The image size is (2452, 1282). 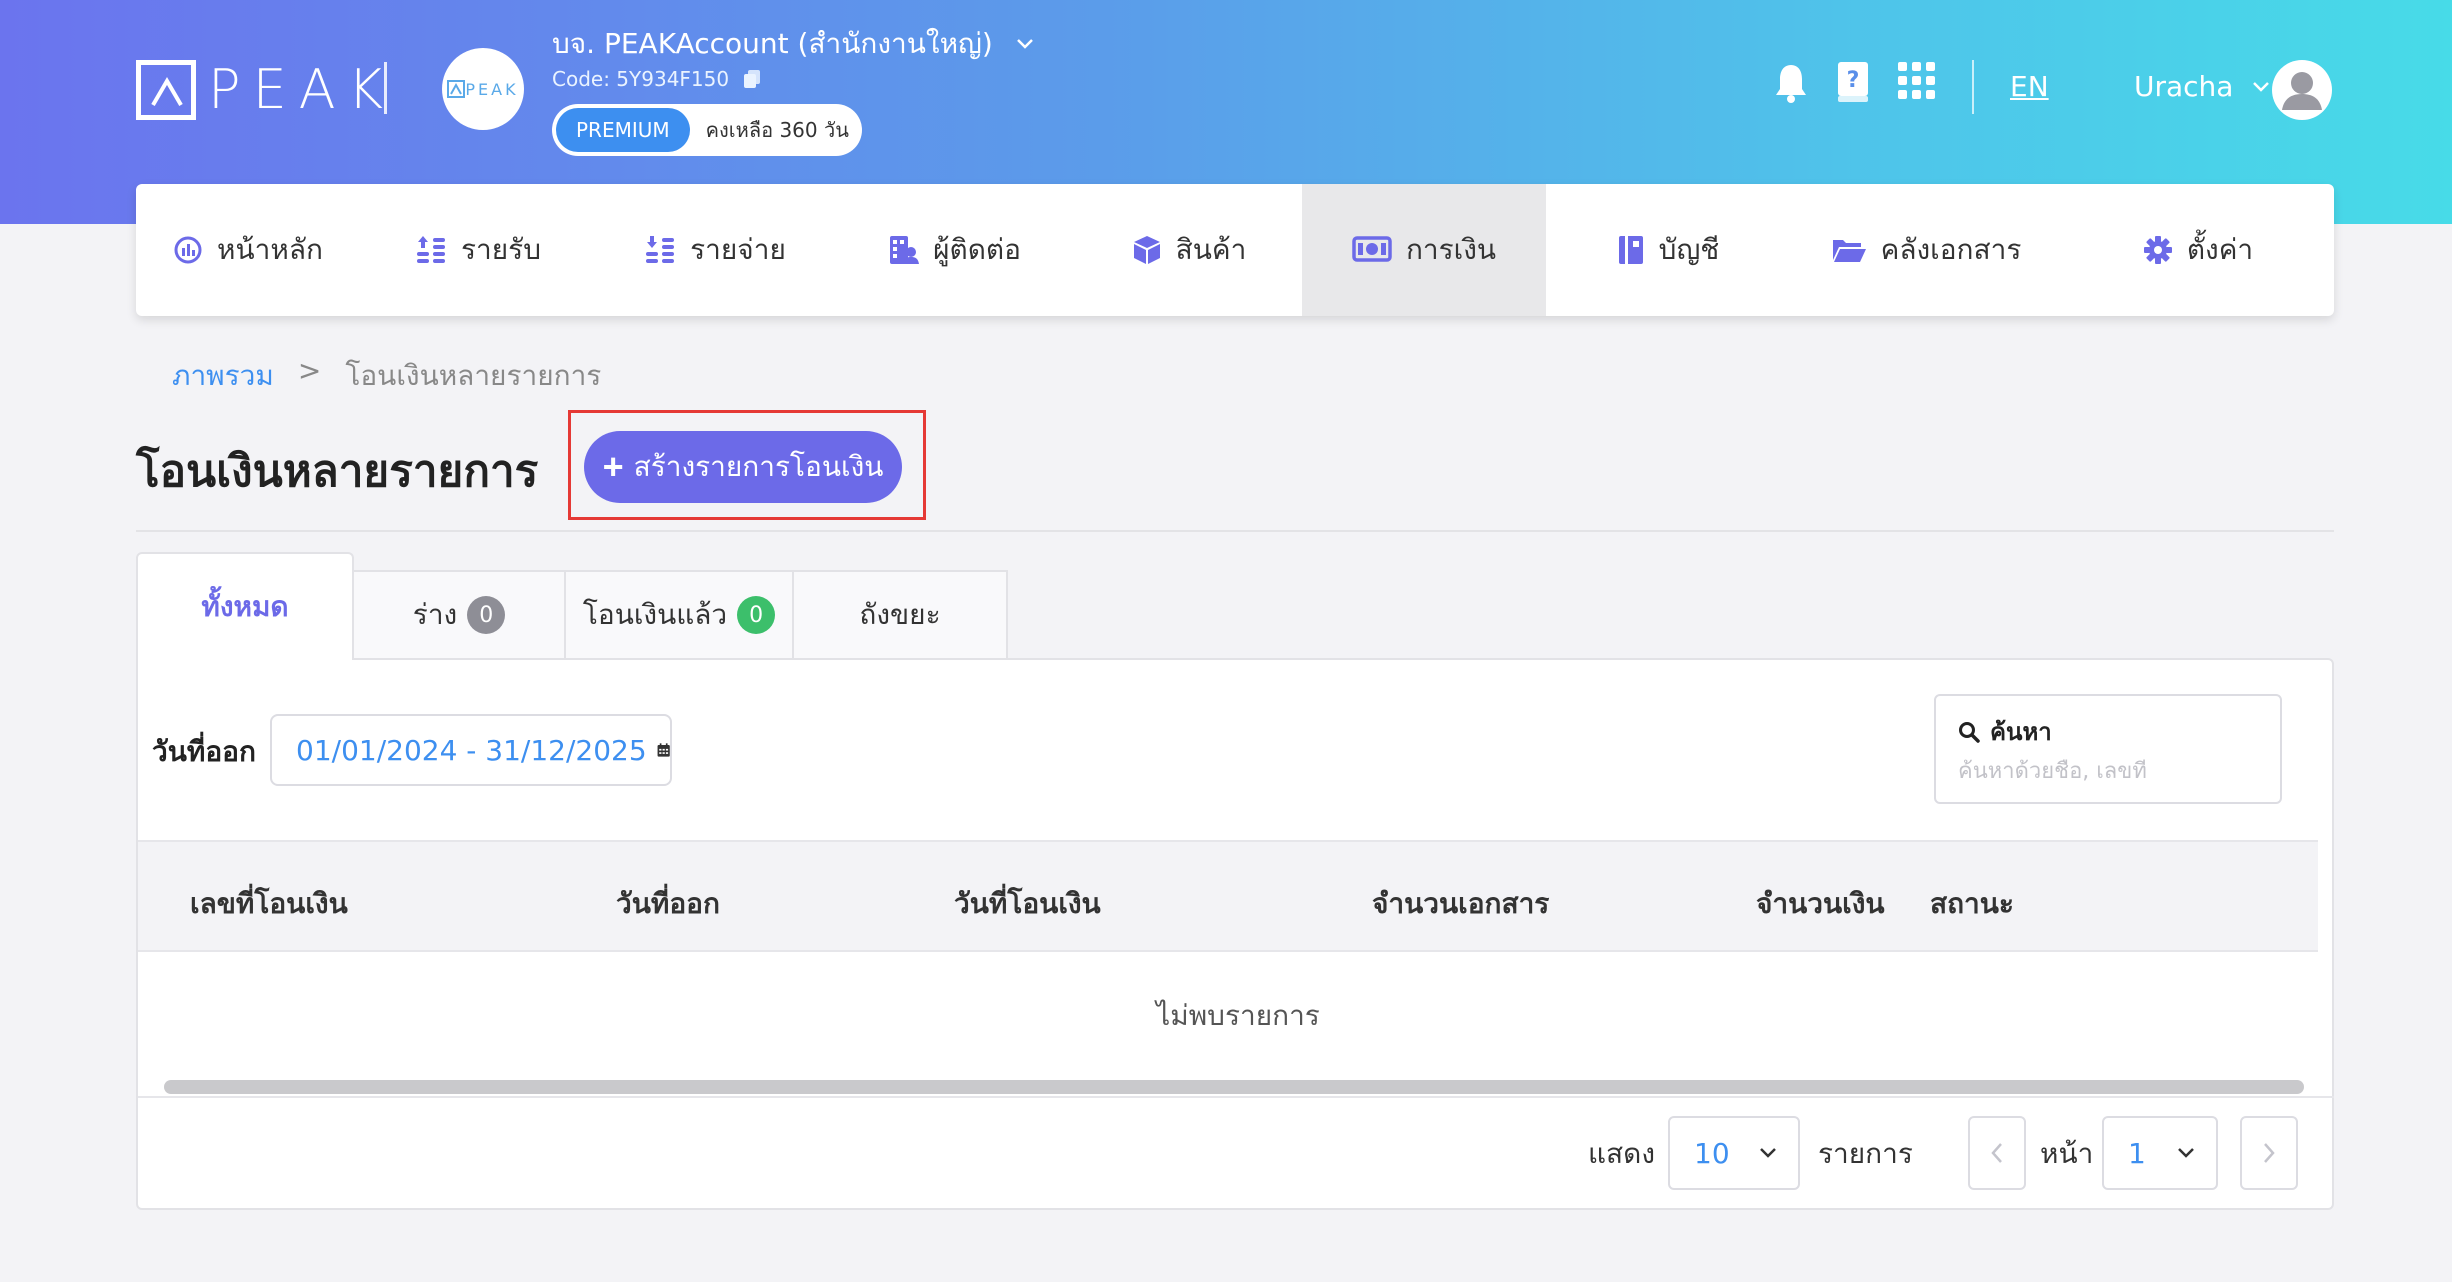 I want to click on next-page-button, so click(x=2269, y=1153).